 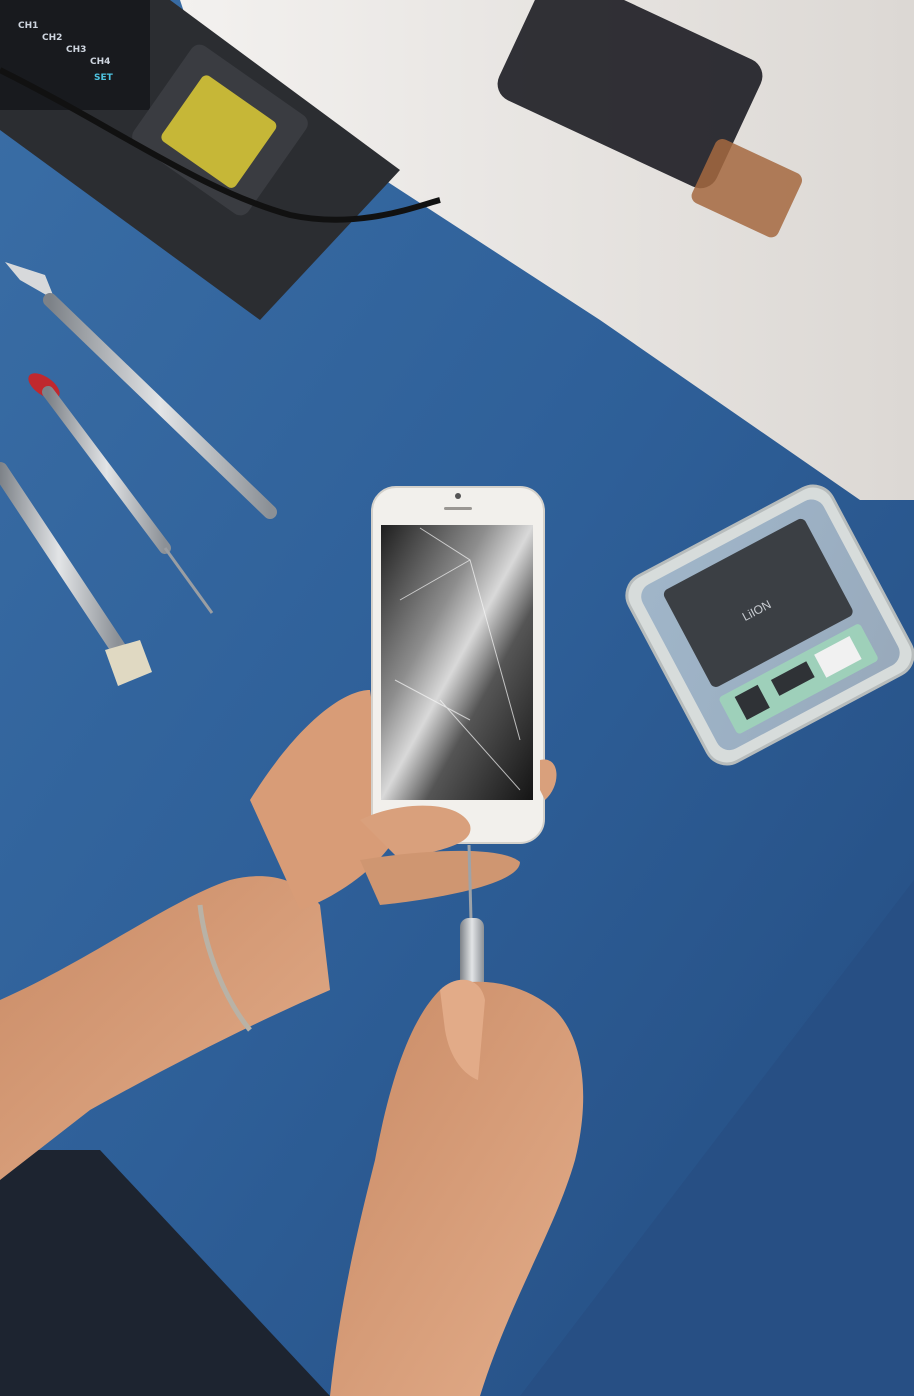 I want to click on cracked-screen, so click(x=457, y=662).